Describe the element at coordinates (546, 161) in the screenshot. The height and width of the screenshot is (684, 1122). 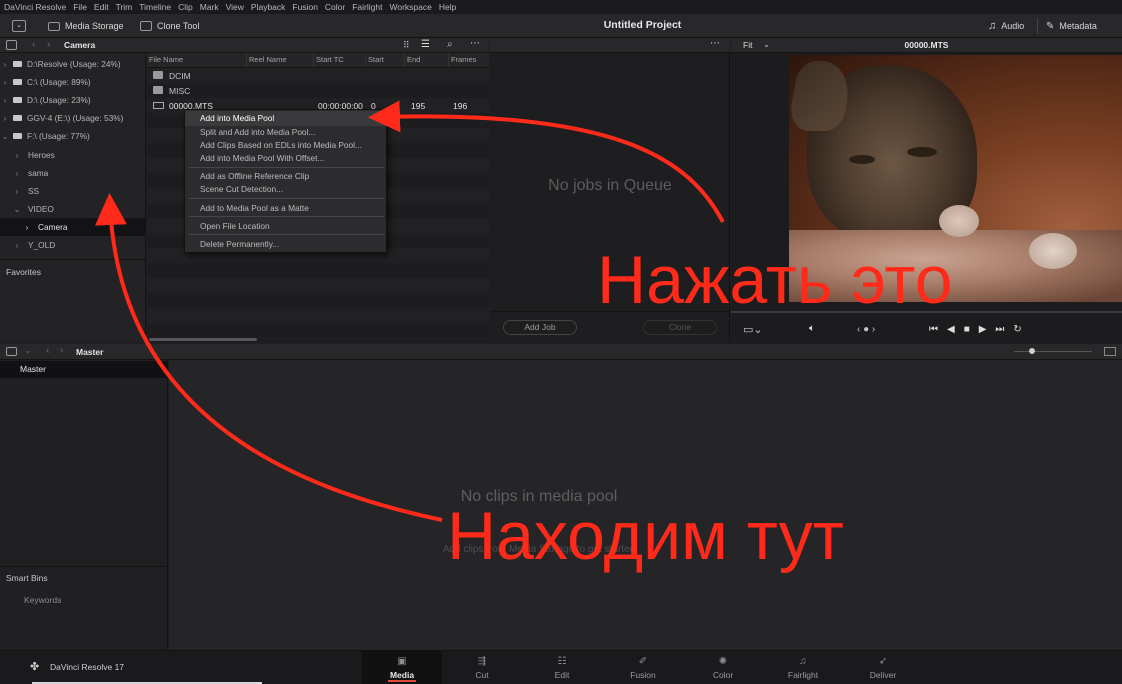
I see `arrow-to-context-menu` at that location.